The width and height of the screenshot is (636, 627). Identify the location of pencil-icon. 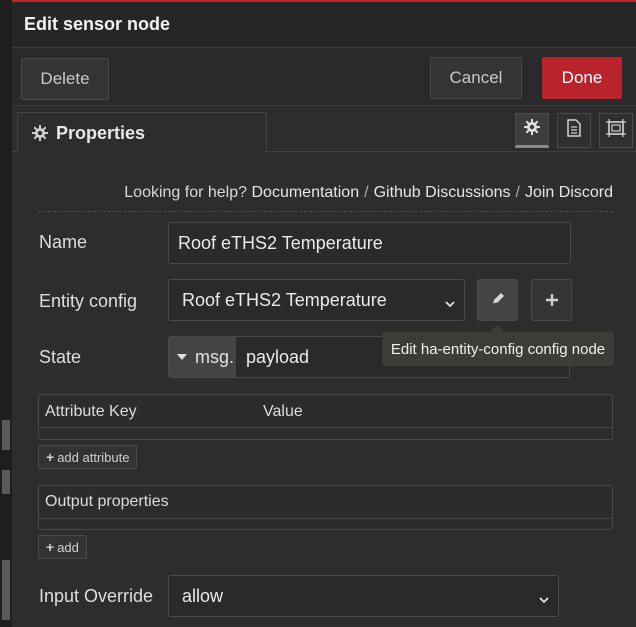
(498, 300).